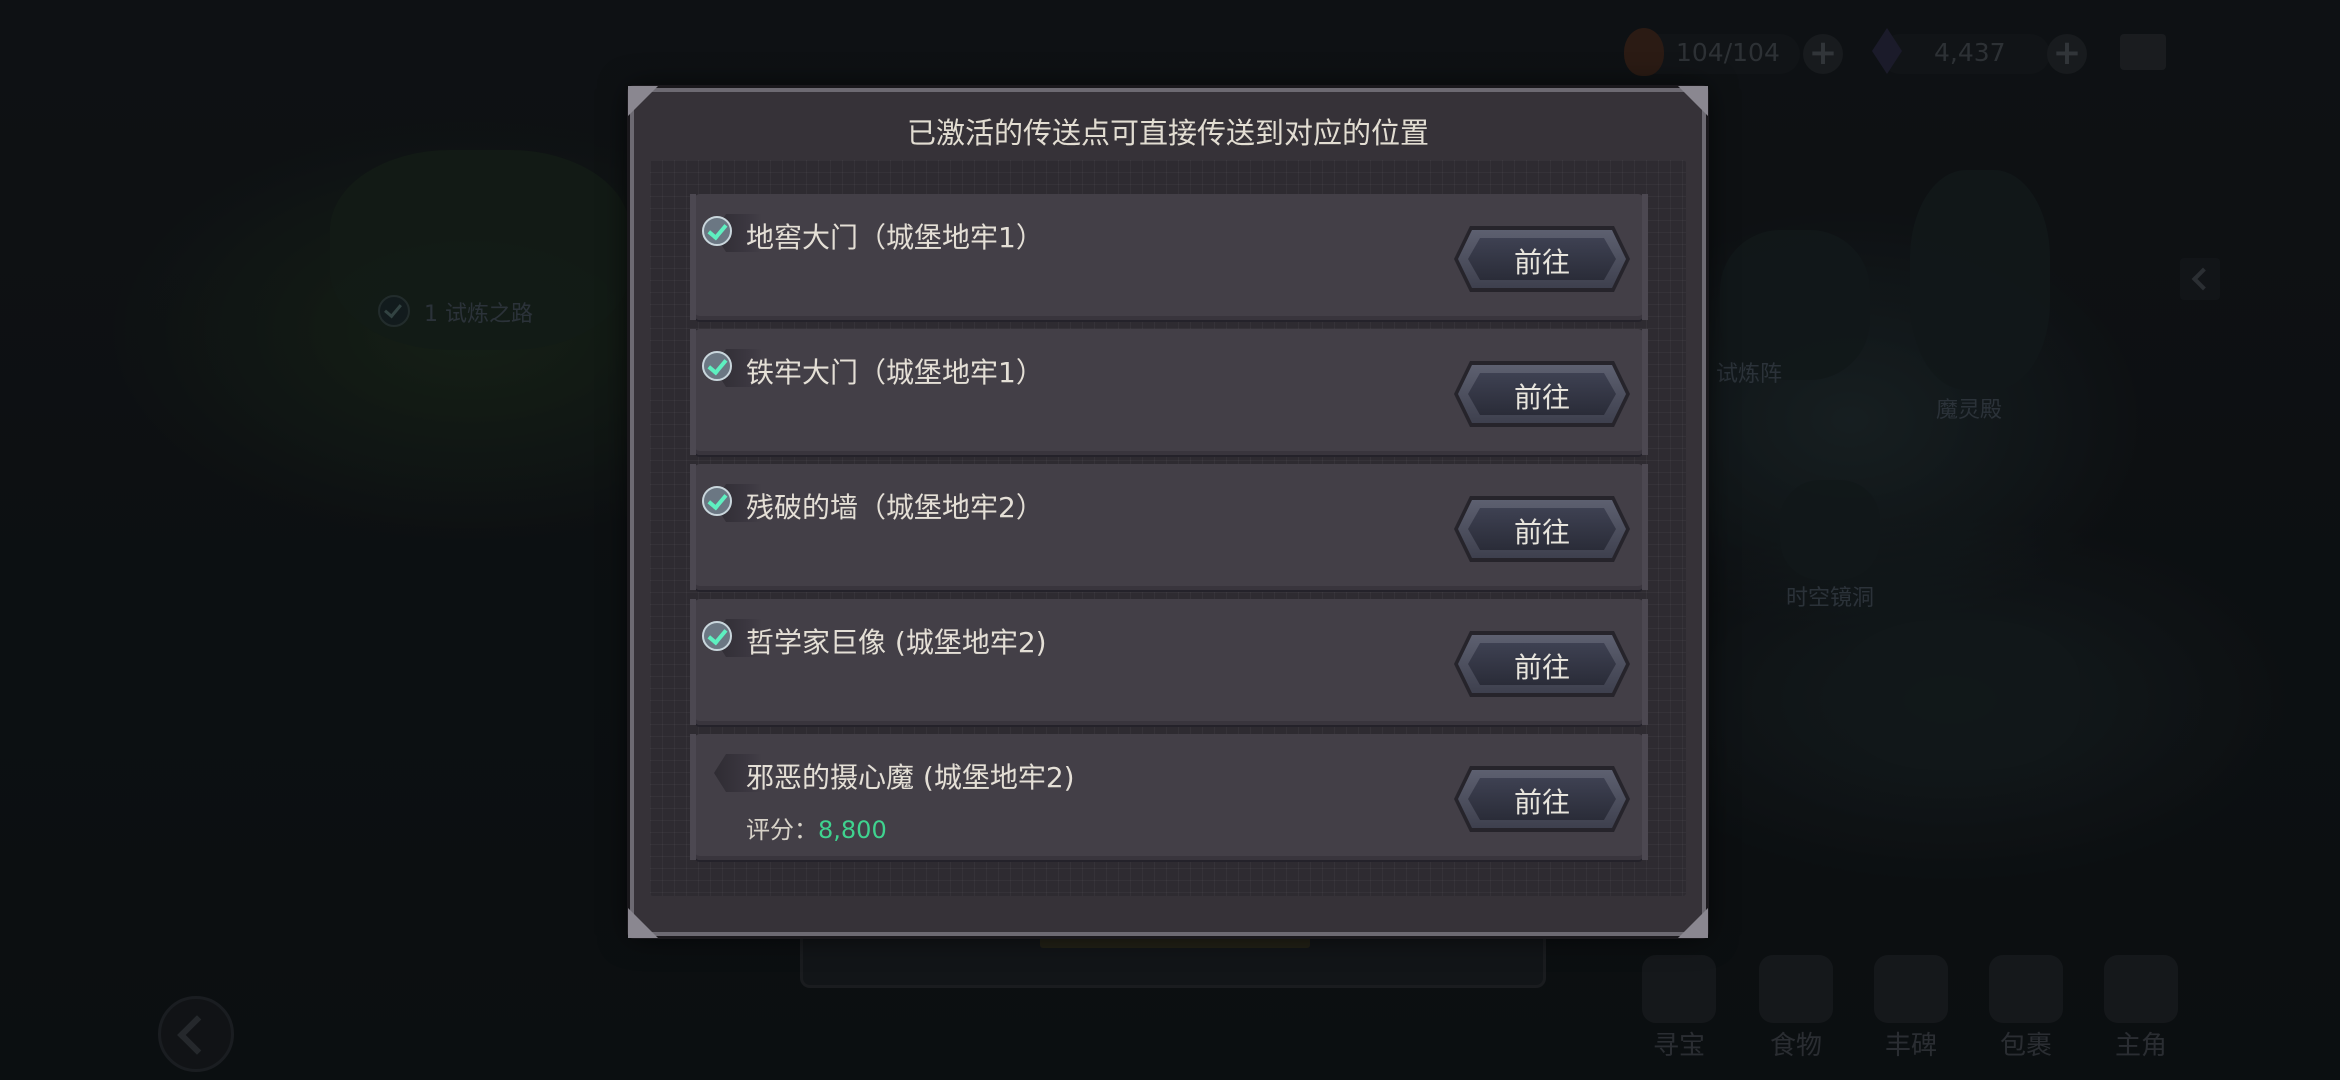 The height and width of the screenshot is (1080, 2340). I want to click on score-text: 评分：8,800, so click(816, 827).